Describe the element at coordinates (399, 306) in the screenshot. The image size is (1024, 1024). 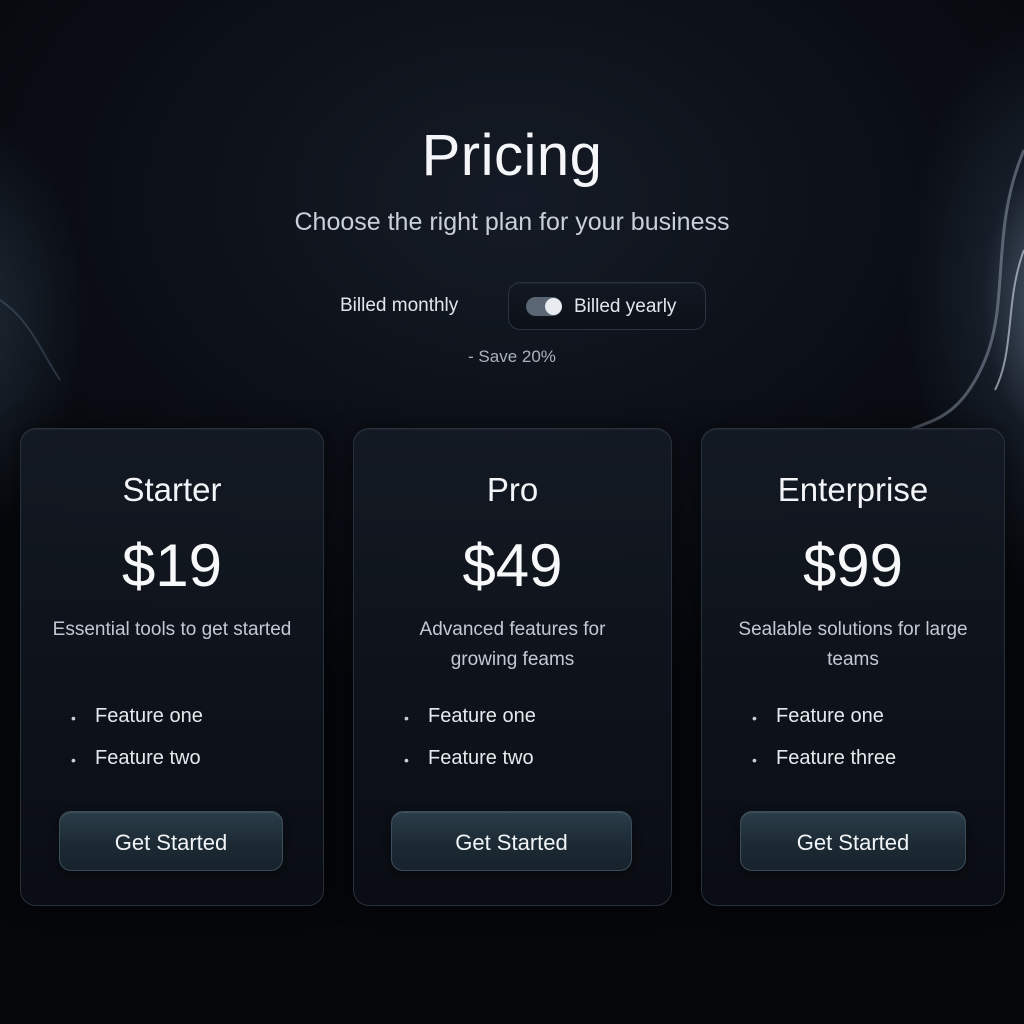
I see `billed-monthly-option: Billed monthly` at that location.